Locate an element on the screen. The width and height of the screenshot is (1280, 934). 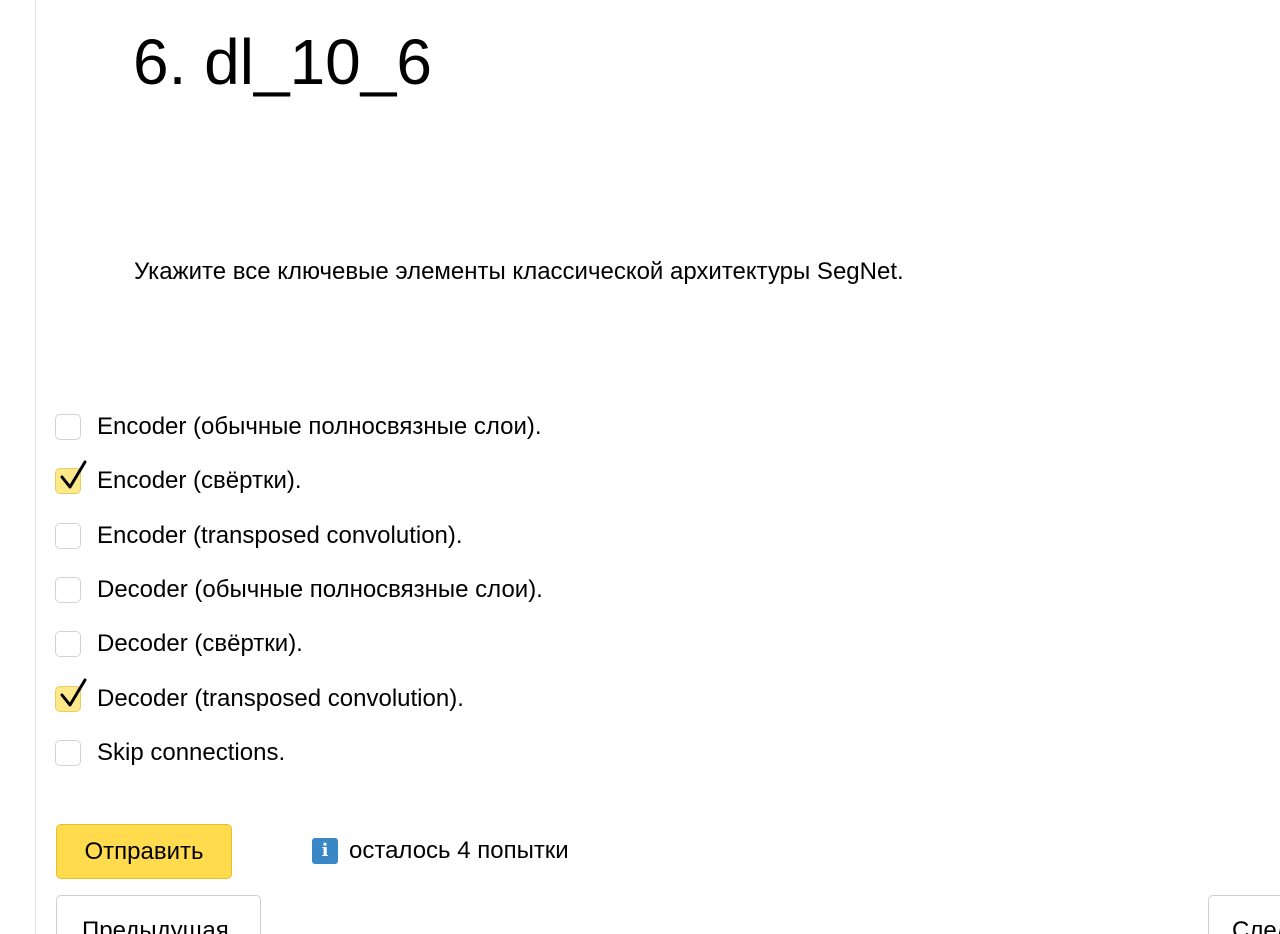
option-encoder-dense: Encoder (обычные полносвязные слои). is located at coordinates (299, 427).